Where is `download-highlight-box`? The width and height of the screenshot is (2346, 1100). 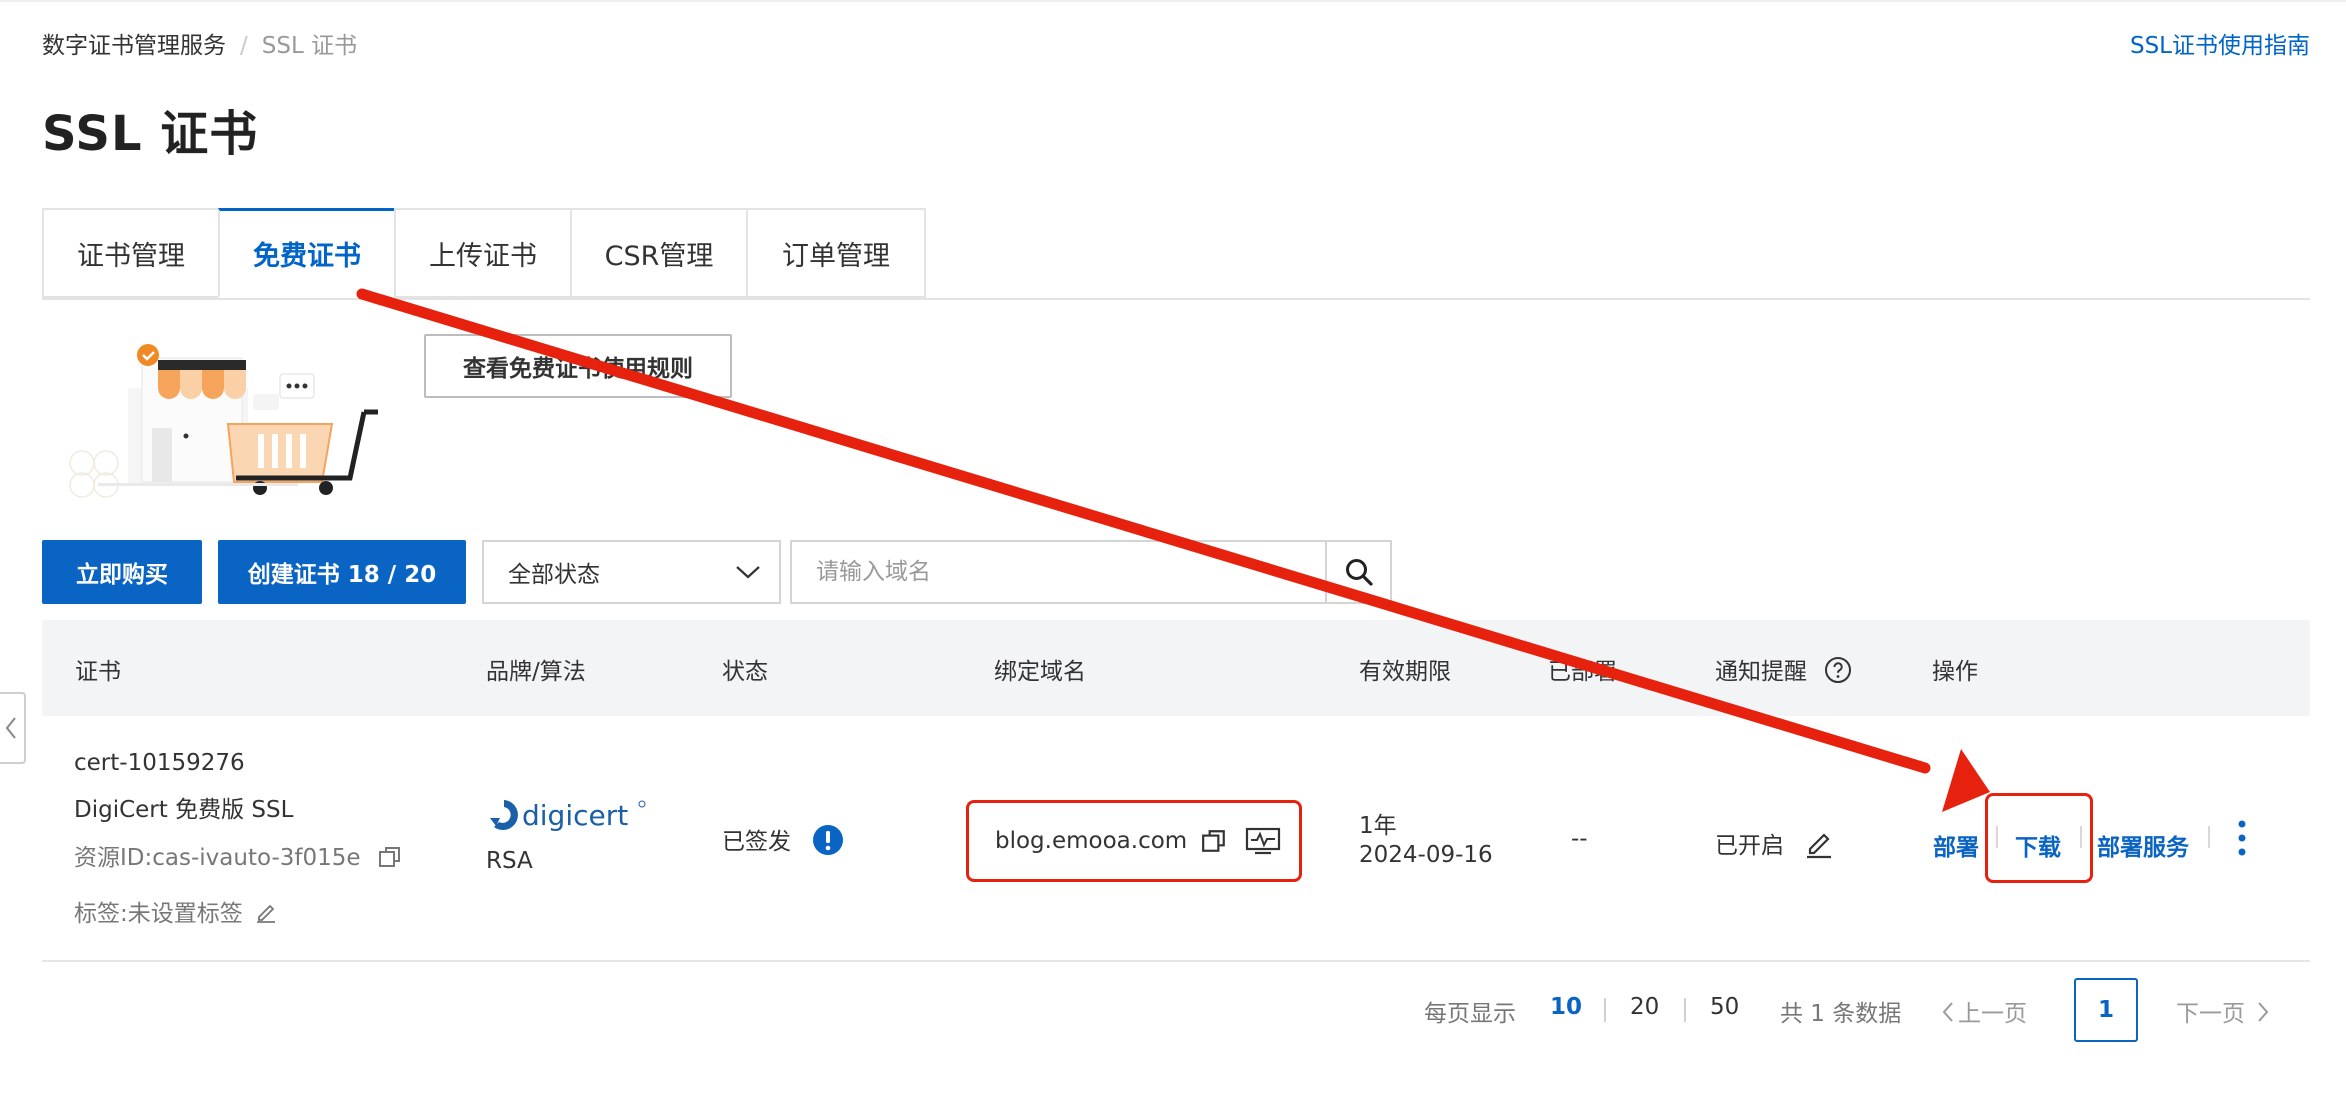
download-highlight-box is located at coordinates (2039, 838).